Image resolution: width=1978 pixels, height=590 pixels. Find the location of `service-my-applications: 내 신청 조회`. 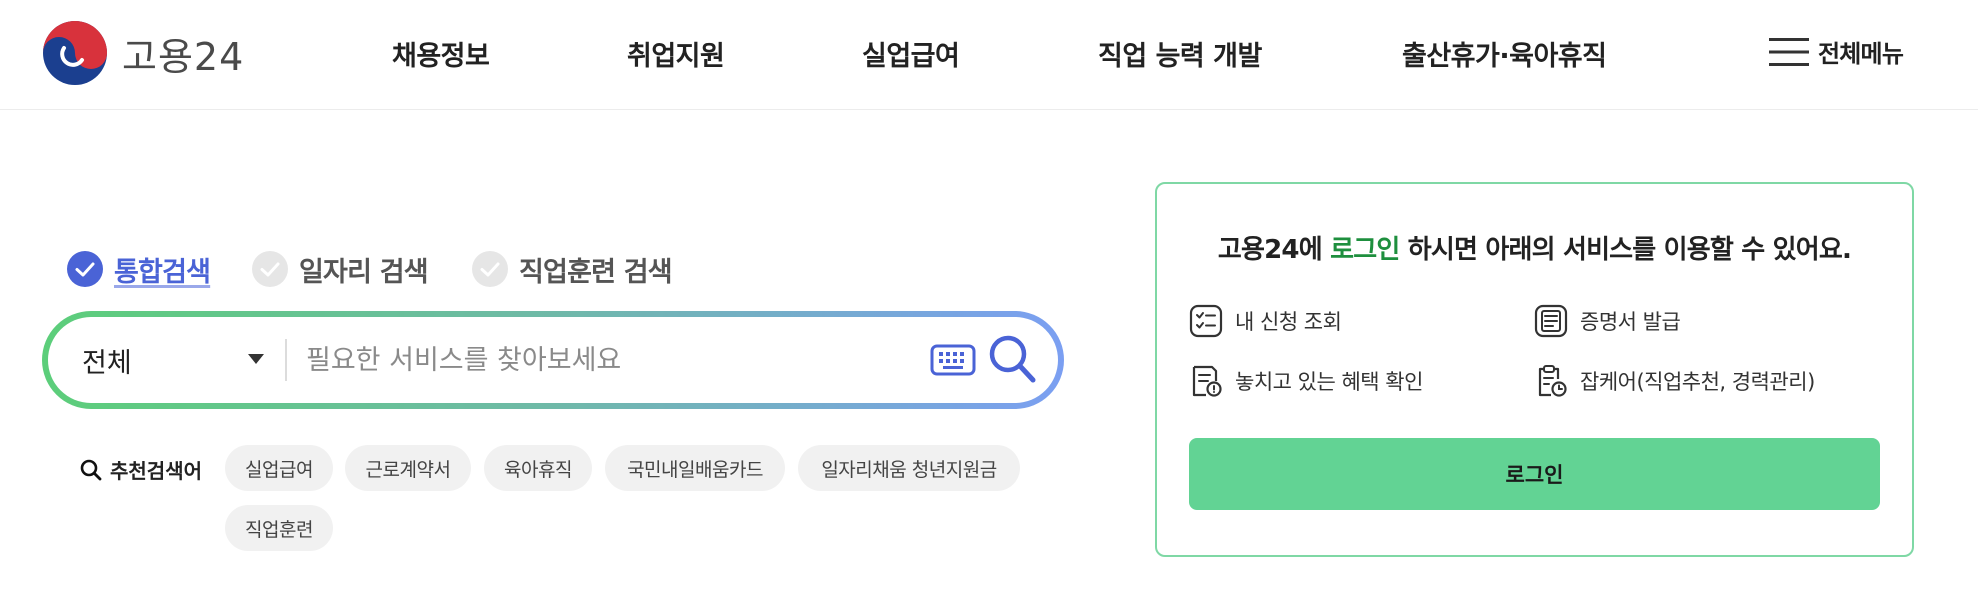

service-my-applications: 내 신청 조회 is located at coordinates (1265, 321).